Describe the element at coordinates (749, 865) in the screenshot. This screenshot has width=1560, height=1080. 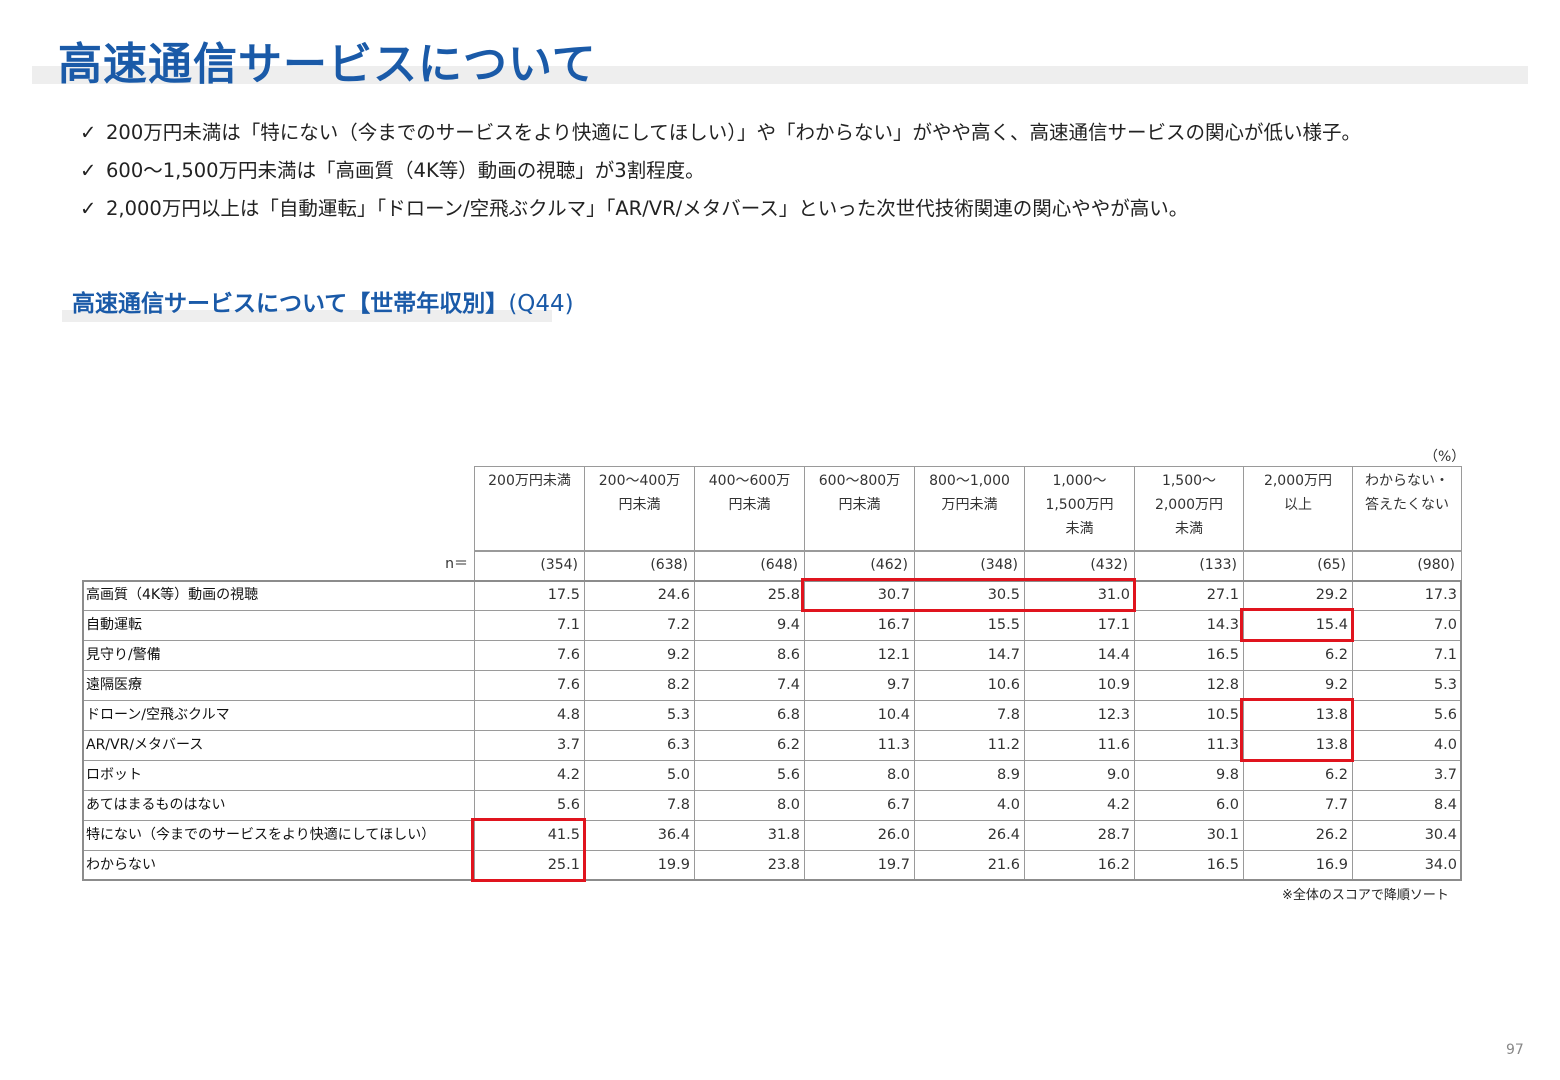
I see `table-cell: 23.8` at that location.